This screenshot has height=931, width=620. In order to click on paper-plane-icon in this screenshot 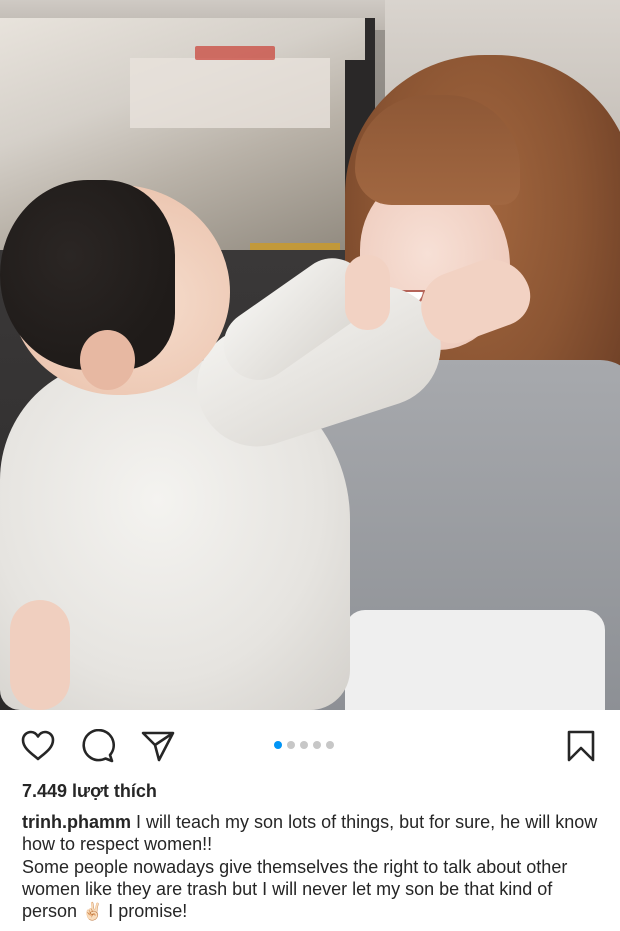, I will do `click(158, 746)`.